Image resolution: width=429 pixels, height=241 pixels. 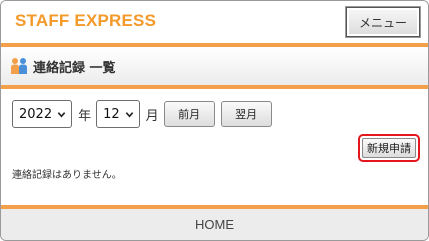 What do you see at coordinates (19, 66) in the screenshot?
I see `people-icon` at bounding box center [19, 66].